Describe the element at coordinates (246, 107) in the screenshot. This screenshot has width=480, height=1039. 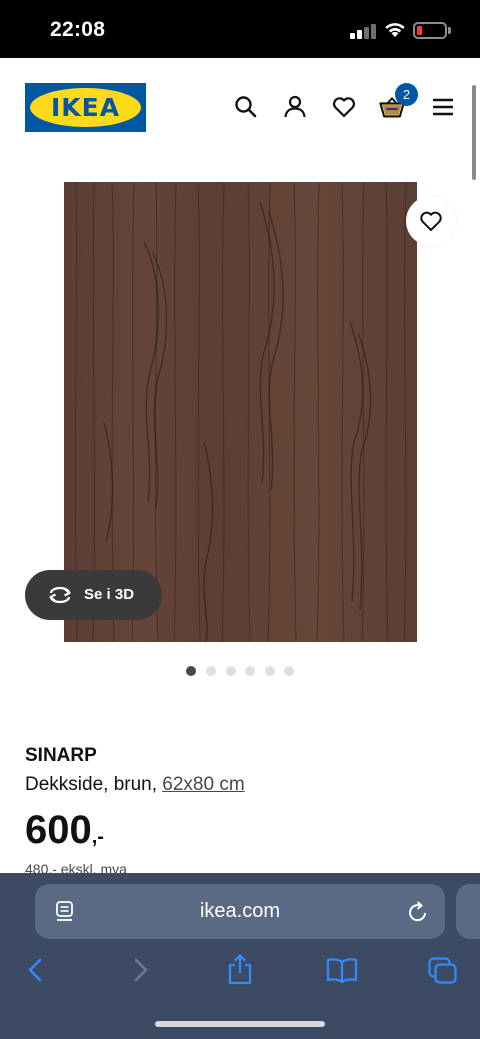
I see `search-icon` at that location.